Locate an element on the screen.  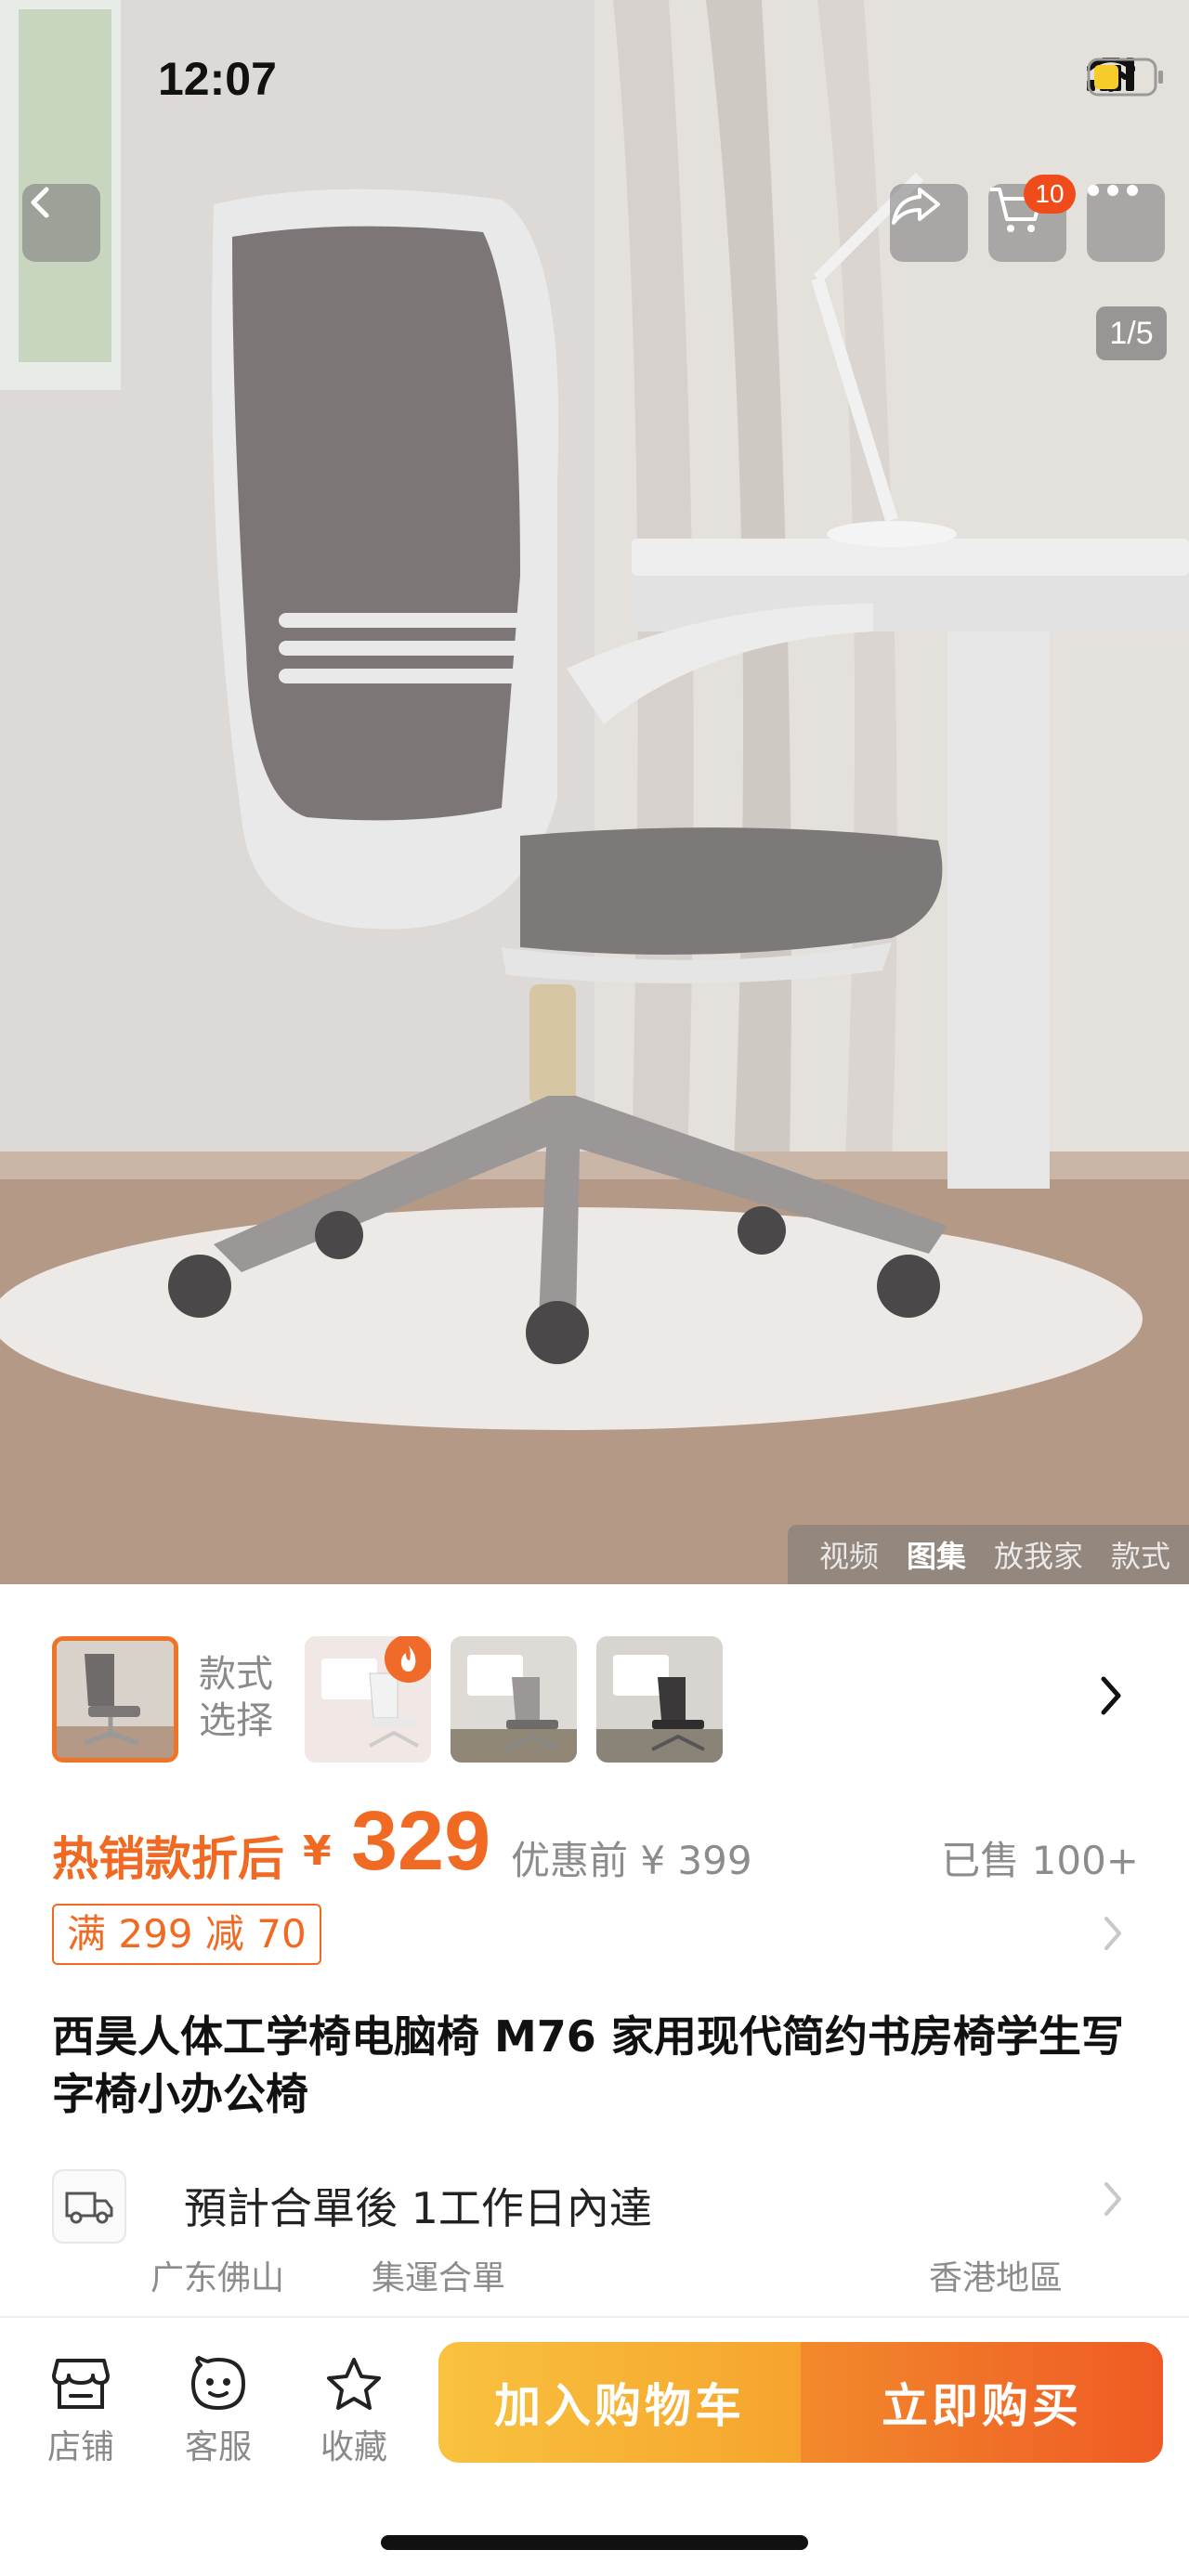
sold-count: 已售 100+ is located at coordinates (1040, 1860).